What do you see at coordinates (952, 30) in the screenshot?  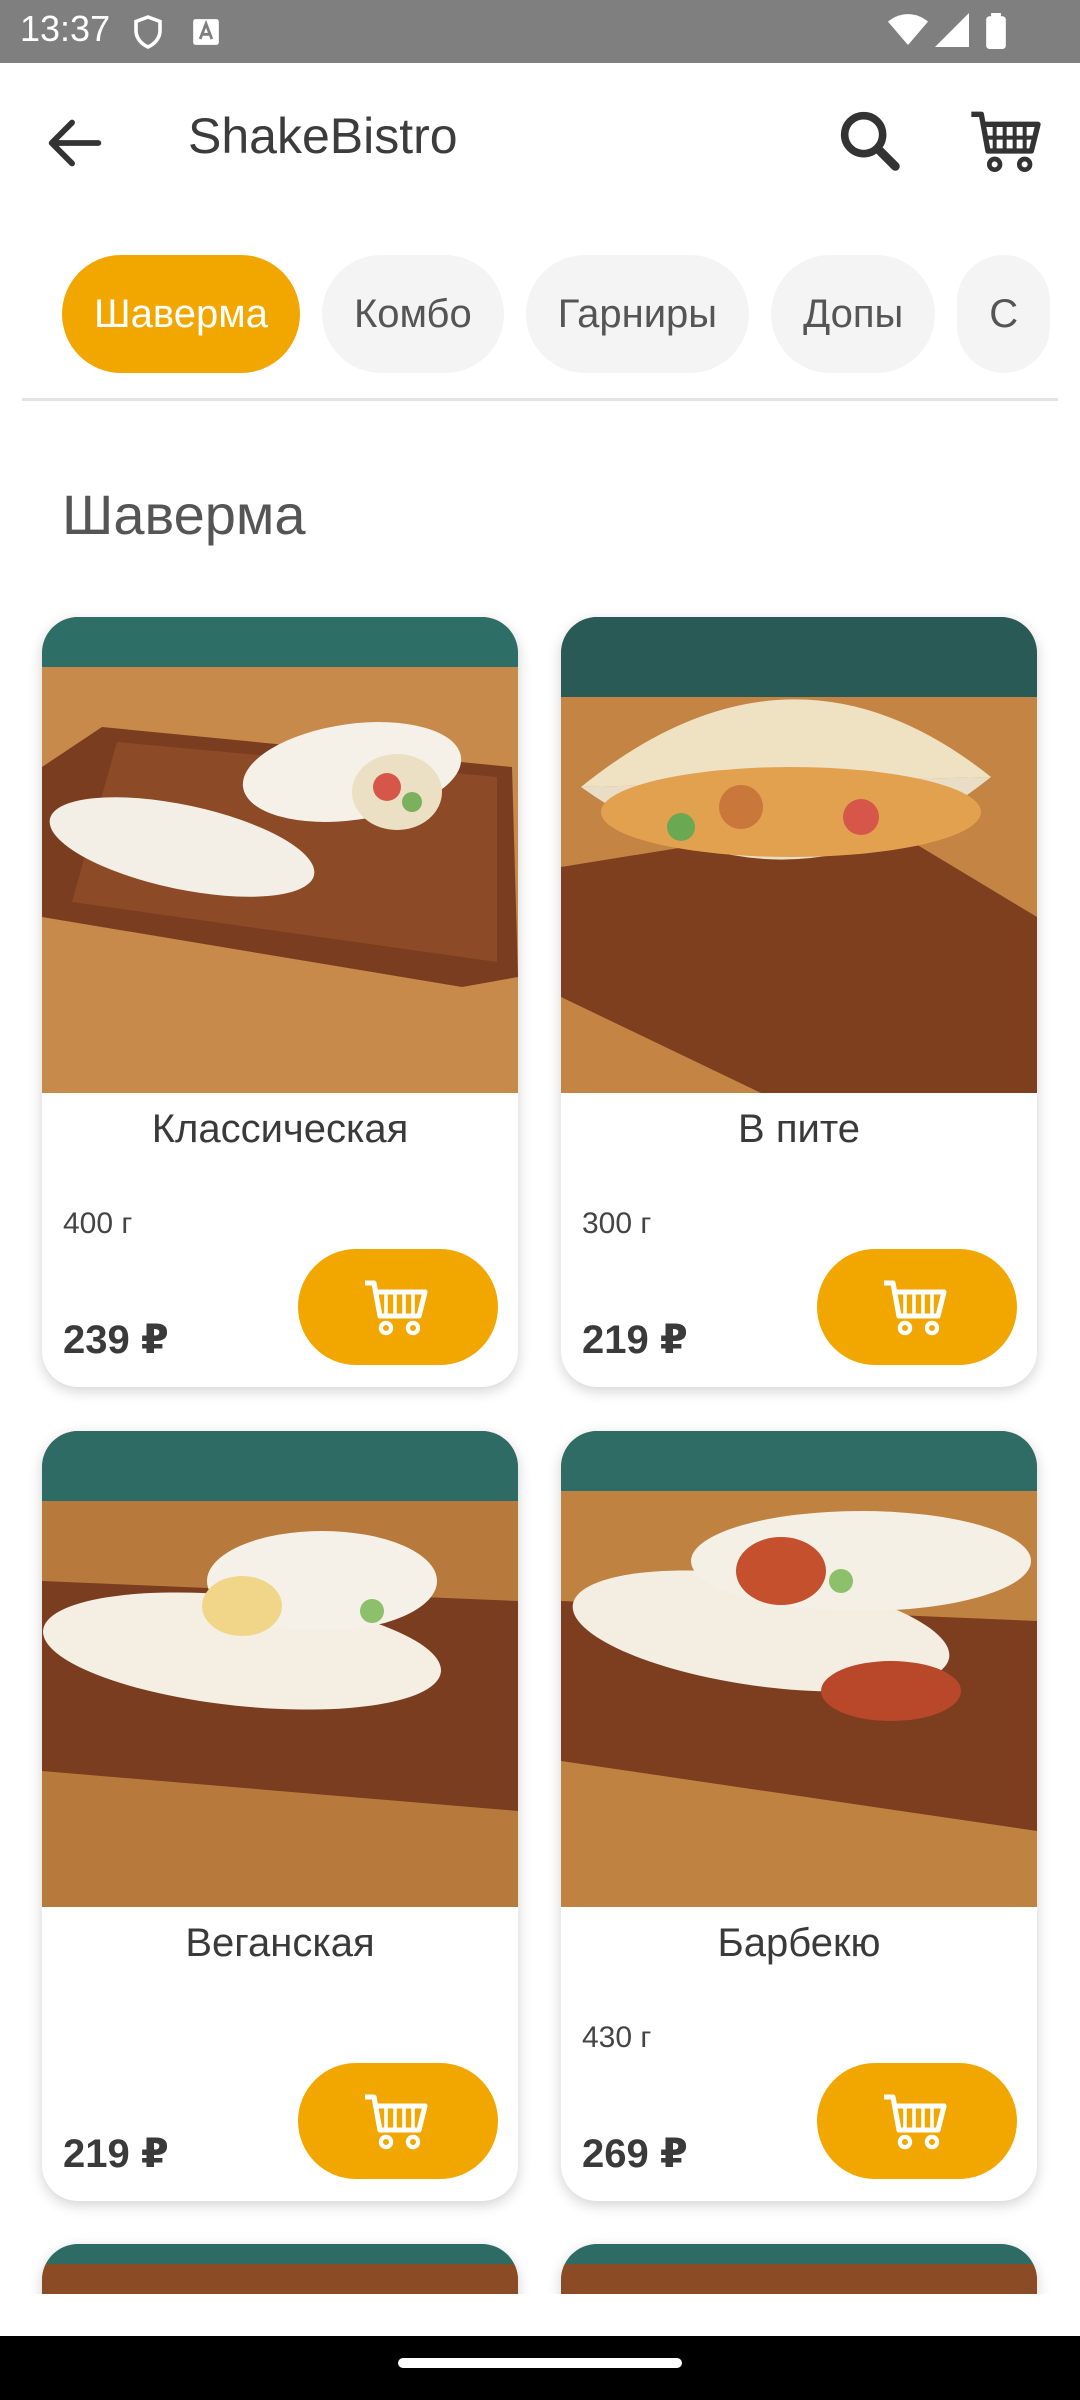 I see `signal-icon` at bounding box center [952, 30].